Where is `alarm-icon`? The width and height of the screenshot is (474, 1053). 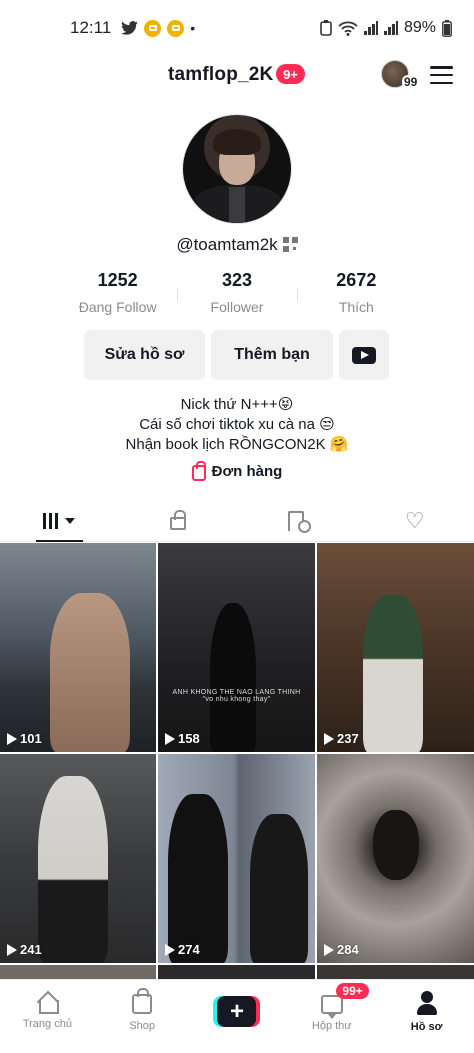 alarm-icon is located at coordinates (326, 28).